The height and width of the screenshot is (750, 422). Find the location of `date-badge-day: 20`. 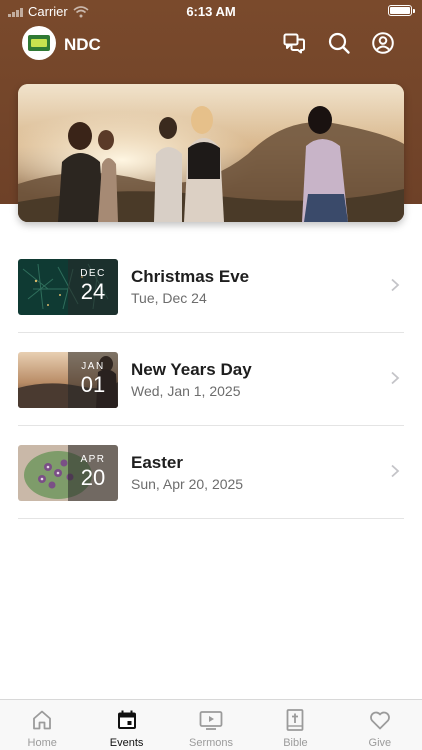

date-badge-day: 20 is located at coordinates (93, 477).